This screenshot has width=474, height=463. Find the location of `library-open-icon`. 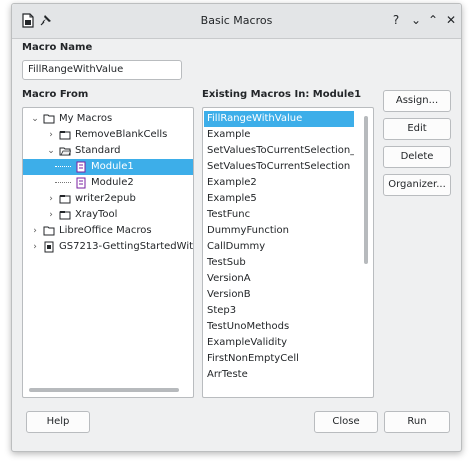

library-open-icon is located at coordinates (65, 151).